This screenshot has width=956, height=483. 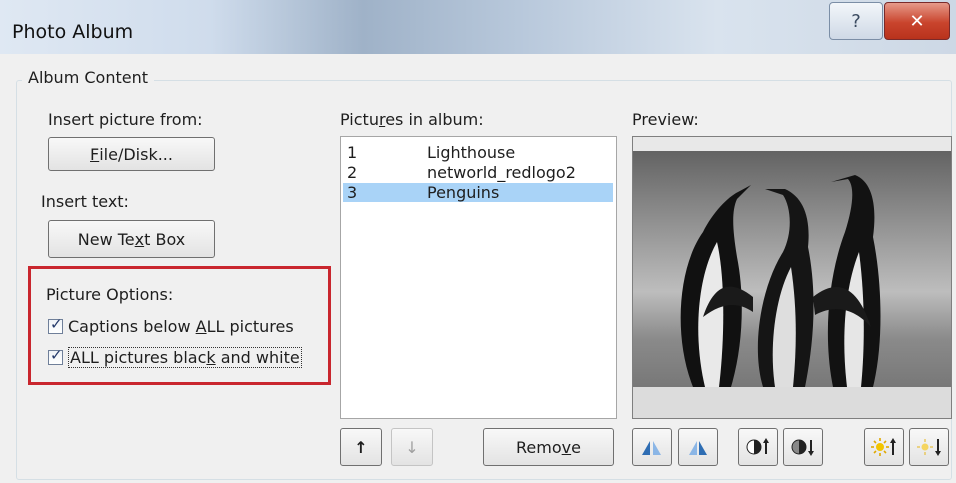 I want to click on list-item-number: 2, so click(x=352, y=172).